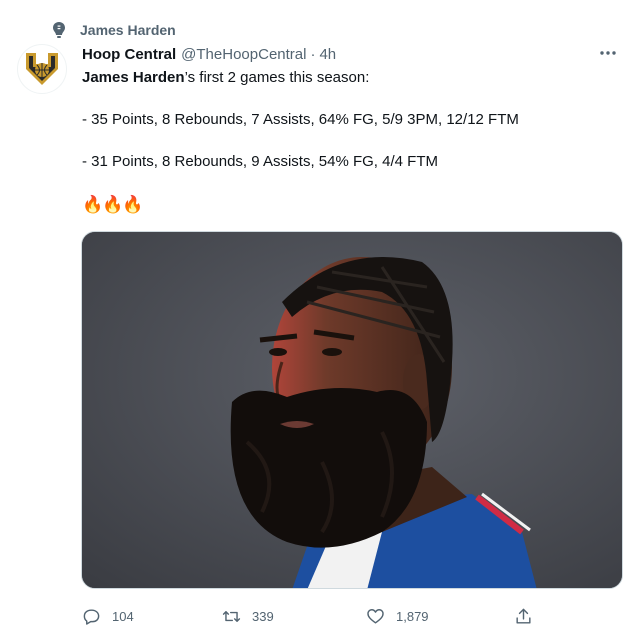 Image resolution: width=641 pixels, height=637 pixels. What do you see at coordinates (59, 30) in the screenshot?
I see `topic-icon` at bounding box center [59, 30].